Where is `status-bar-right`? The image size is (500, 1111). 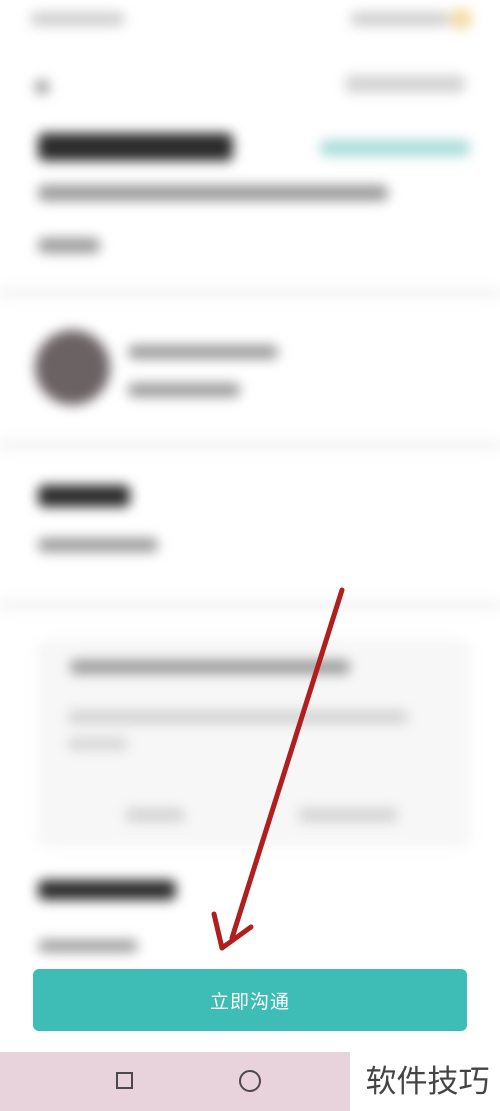 status-bar-right is located at coordinates (400, 19).